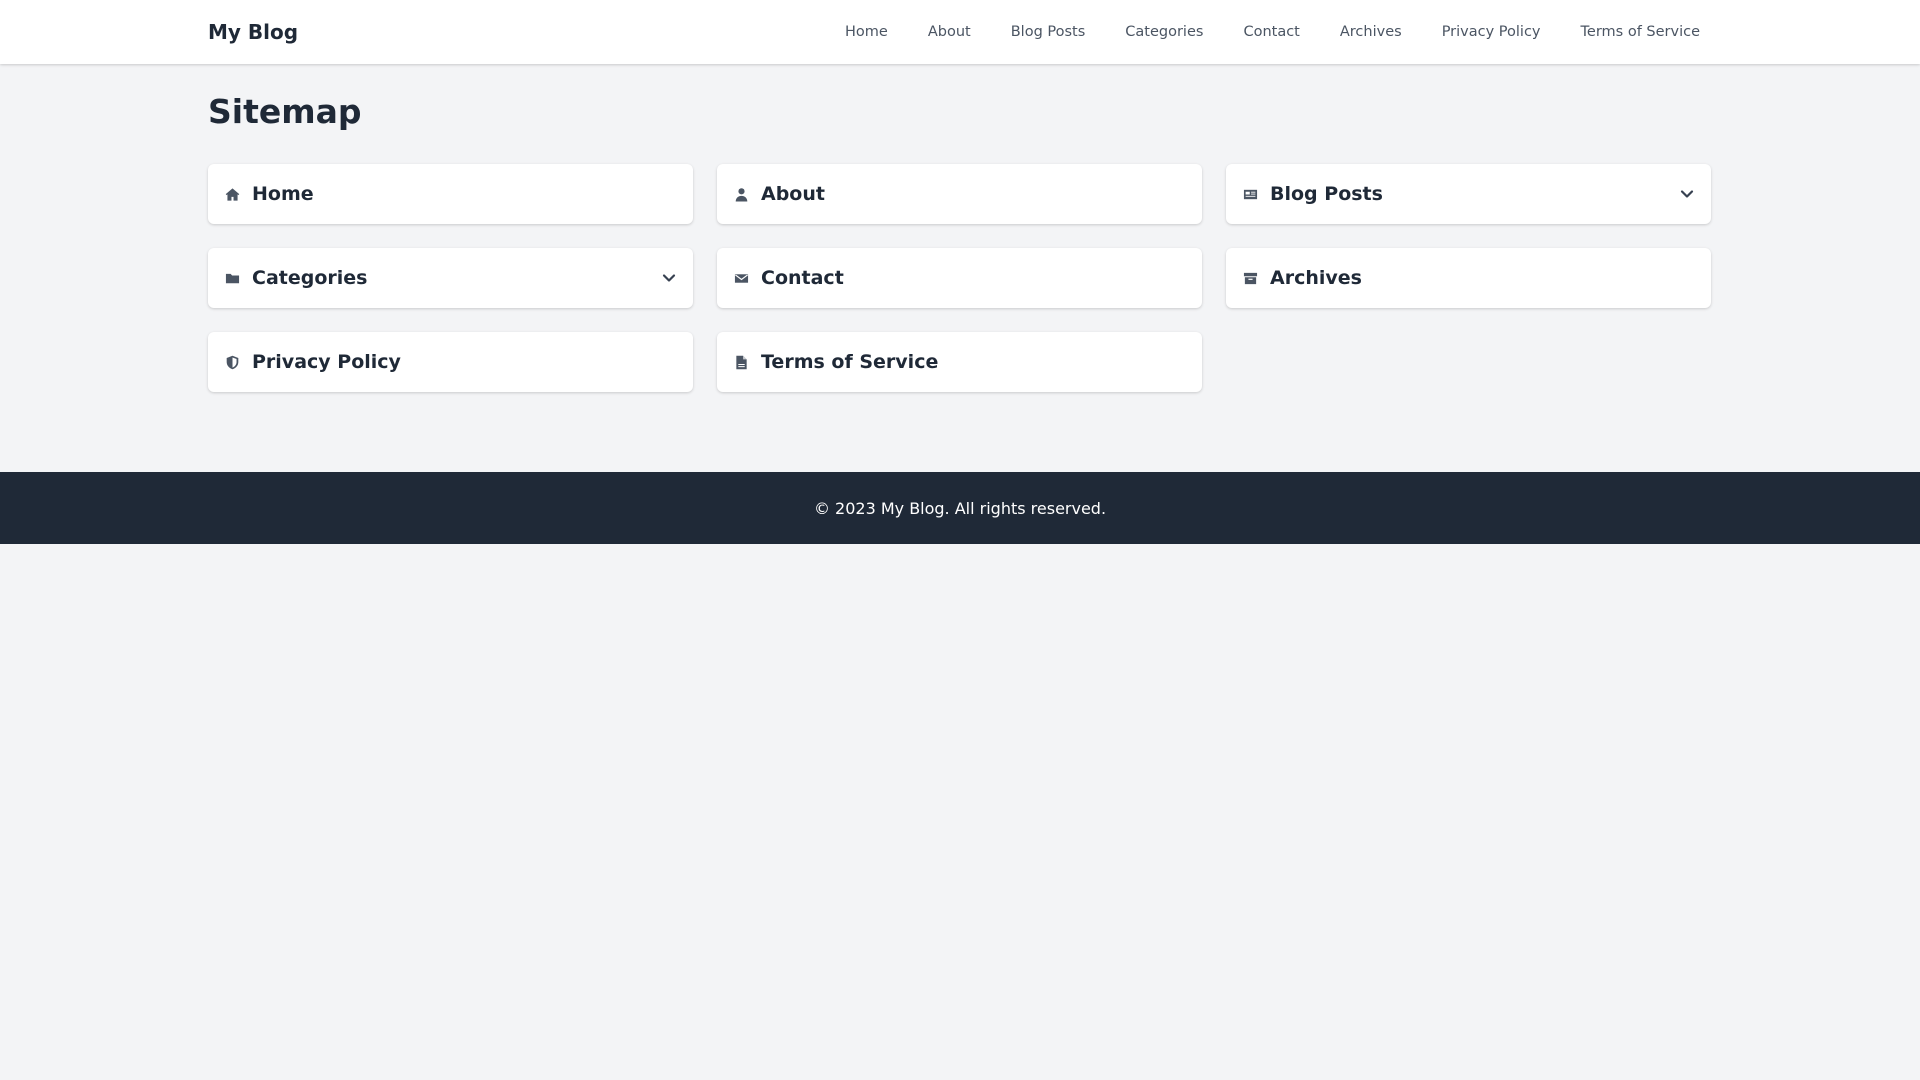 Image resolution: width=1920 pixels, height=1080 pixels. What do you see at coordinates (285, 111) in the screenshot?
I see `page-title: Sitemap` at bounding box center [285, 111].